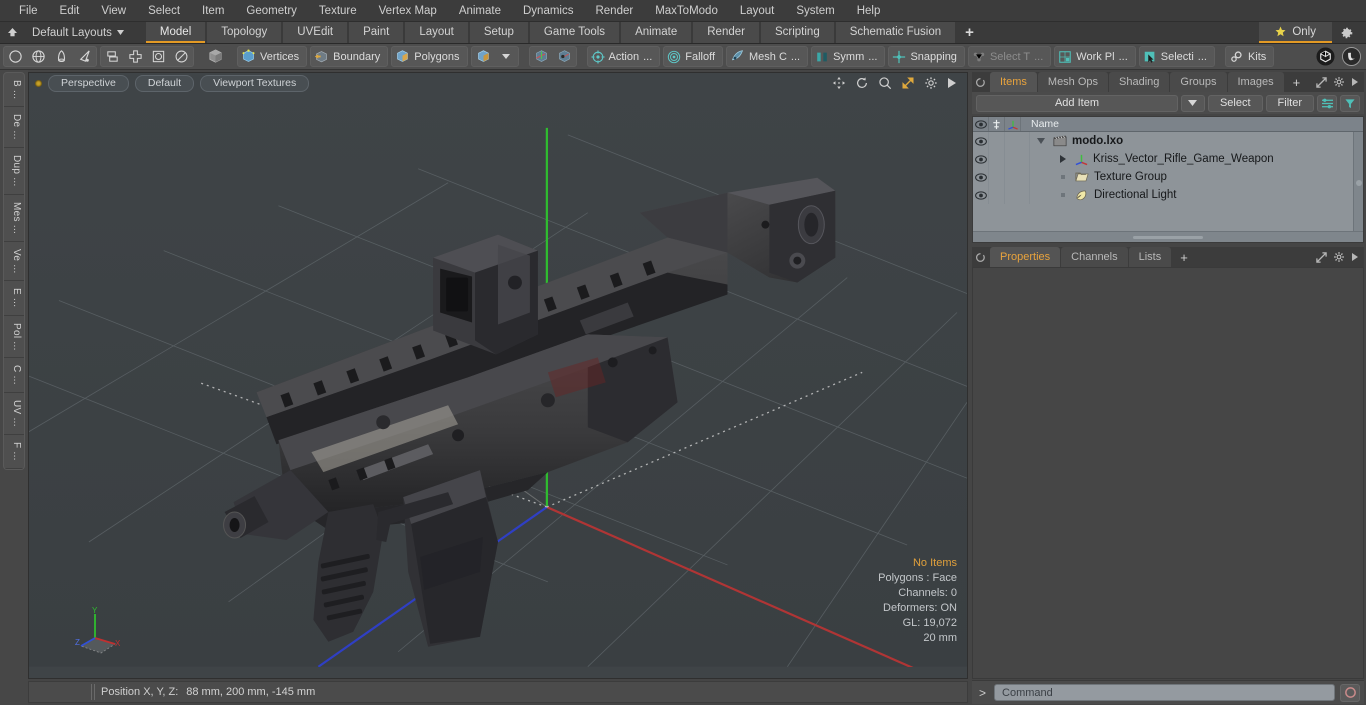 The height and width of the screenshot is (705, 1366). I want to click on layout-tab-setup: Setup, so click(498, 32).